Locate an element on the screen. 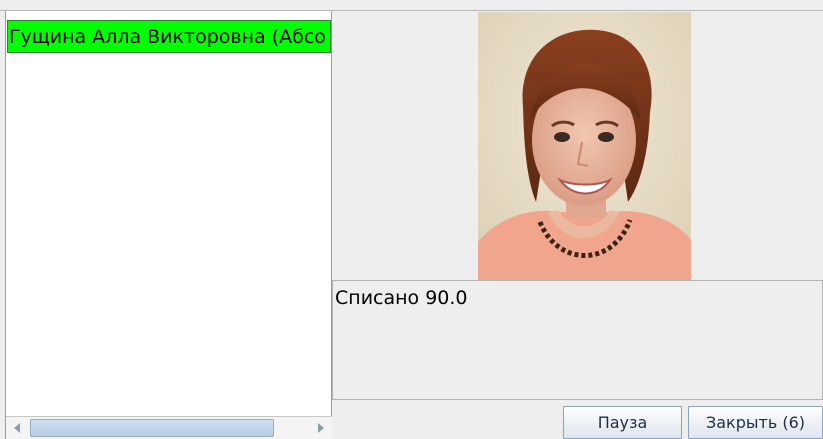  horizontal-scrollbar is located at coordinates (169, 427).